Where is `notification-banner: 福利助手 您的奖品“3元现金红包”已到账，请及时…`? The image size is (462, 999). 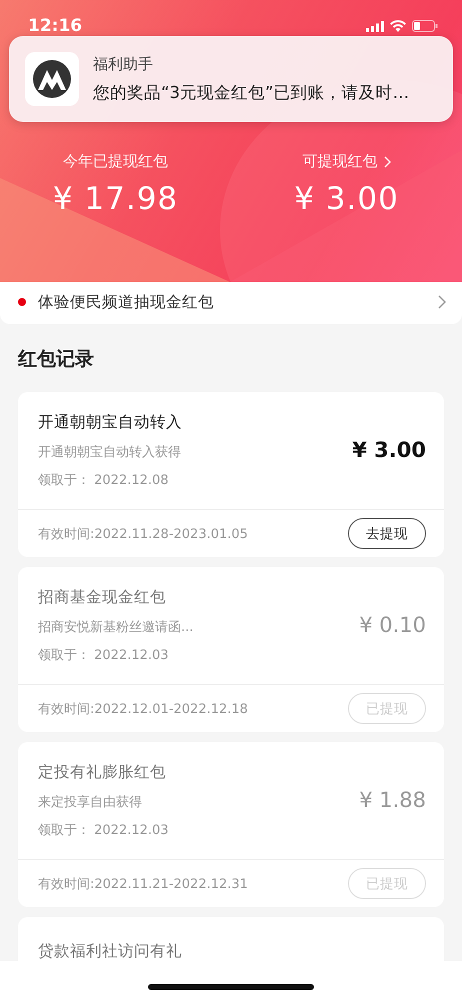 notification-banner: 福利助手 您的奖品“3元现金红包”已到账，请及时… is located at coordinates (231, 79).